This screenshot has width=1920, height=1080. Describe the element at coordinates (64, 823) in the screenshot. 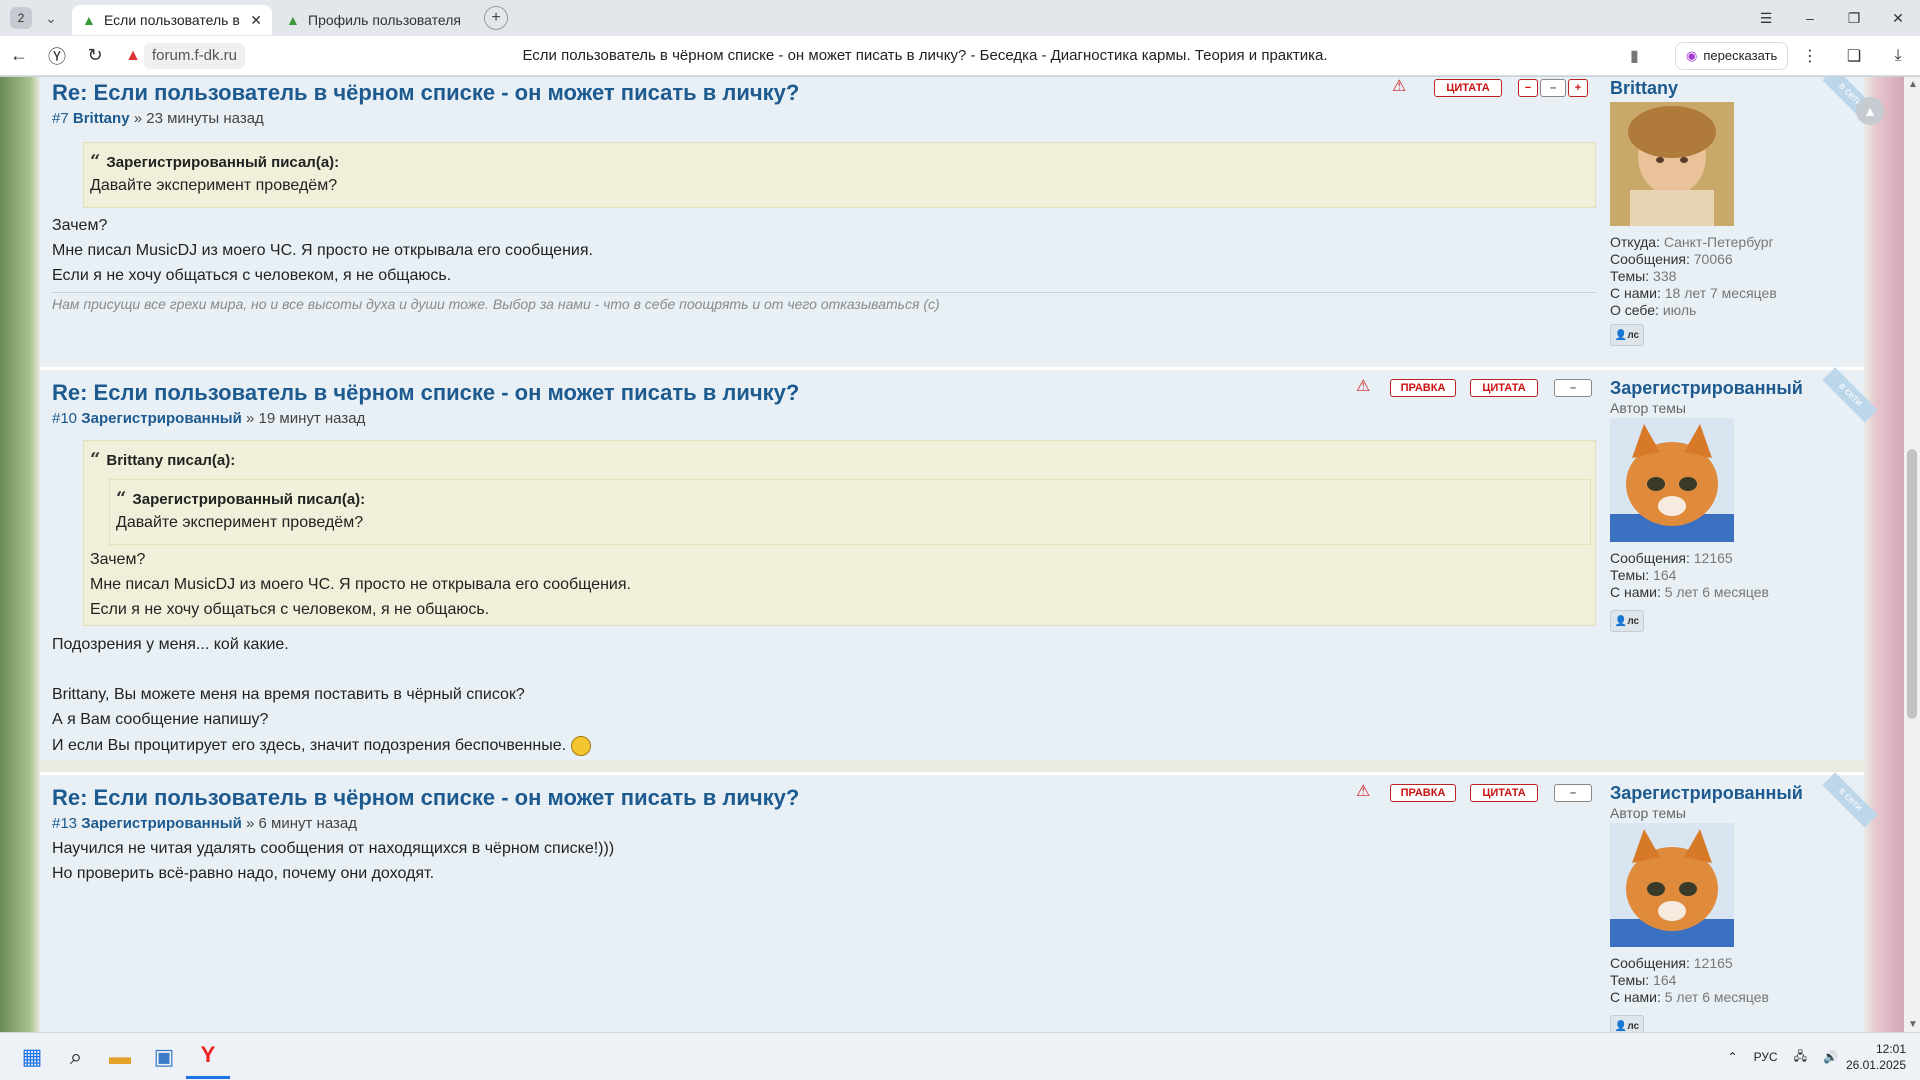

I see `post-number-link: #13` at that location.